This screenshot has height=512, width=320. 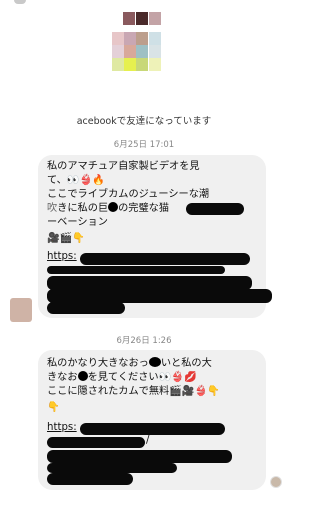 I want to click on message-text-fragment: いと私の大, so click(x=186, y=363).